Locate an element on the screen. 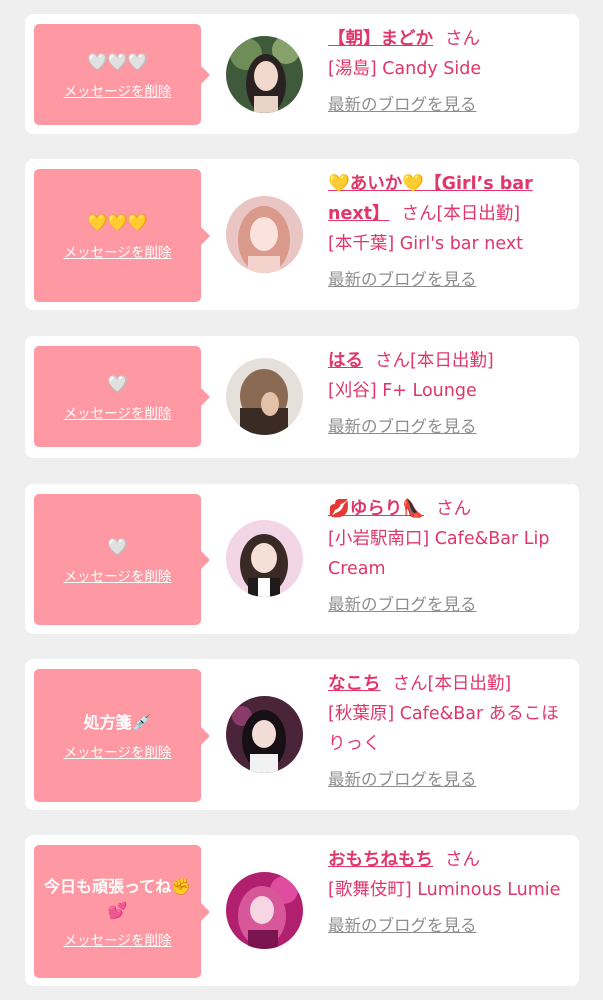  name-line: はる さん[本日出勤] is located at coordinates (448, 361).